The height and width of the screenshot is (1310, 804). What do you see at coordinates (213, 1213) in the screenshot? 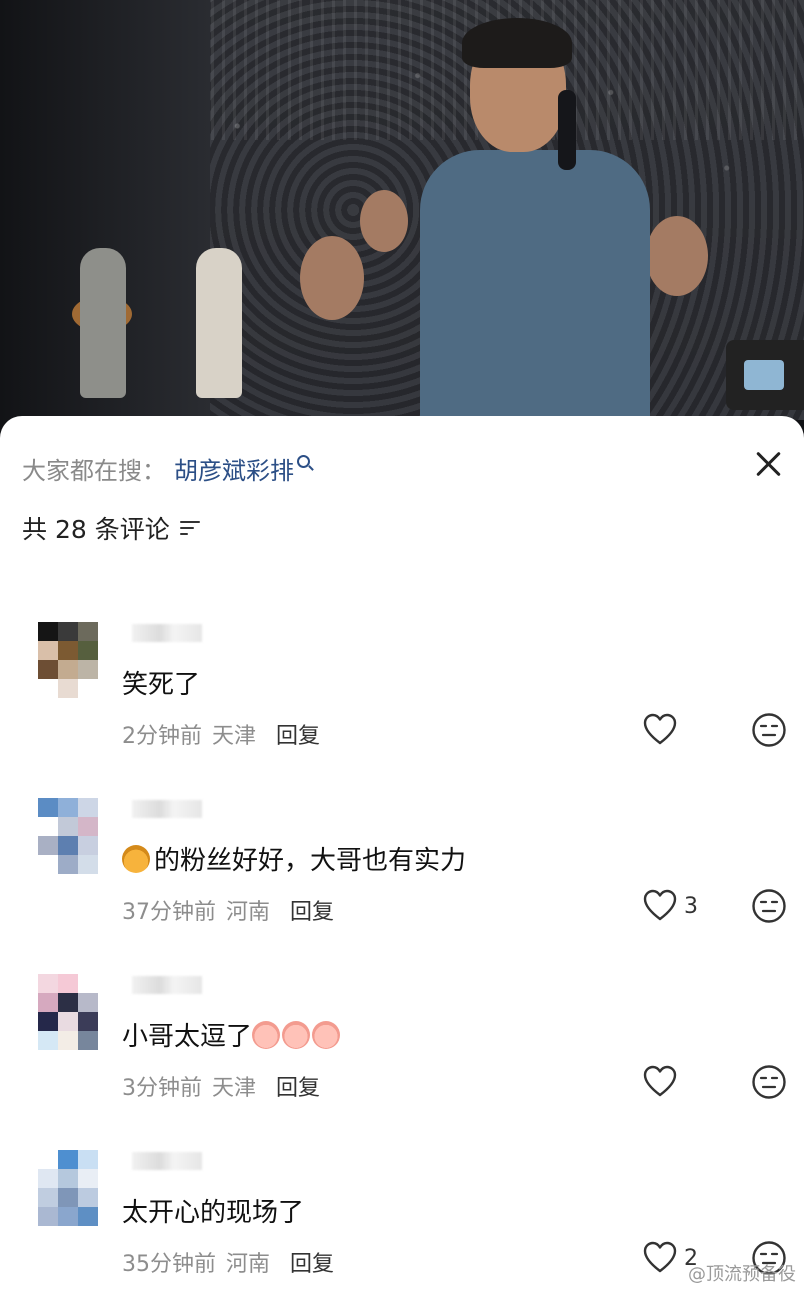
I see `comment-text: 太开心的现场了` at bounding box center [213, 1213].